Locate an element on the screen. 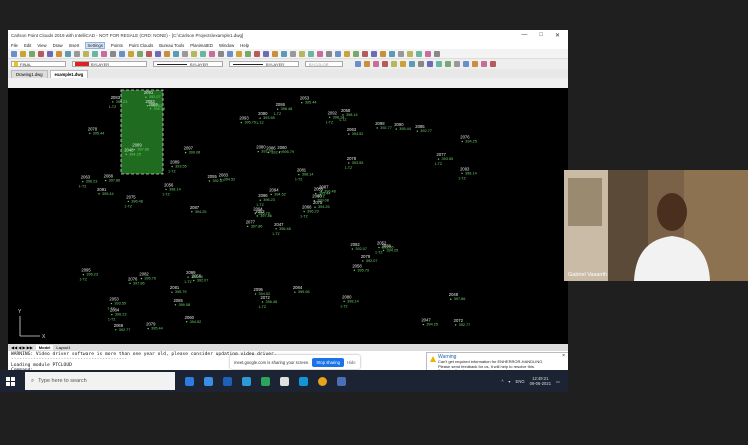 The image size is (748, 445). lineweight-dropdown: BYLAYER is located at coordinates (264, 64).